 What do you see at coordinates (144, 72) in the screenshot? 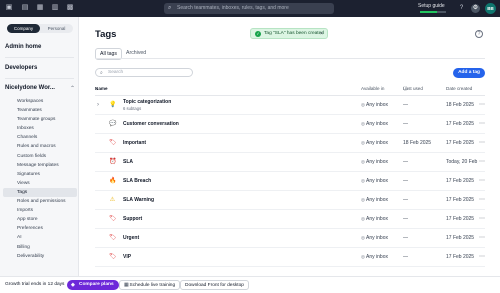
I see `tag-search-input: ⌕ Search` at bounding box center [144, 72].